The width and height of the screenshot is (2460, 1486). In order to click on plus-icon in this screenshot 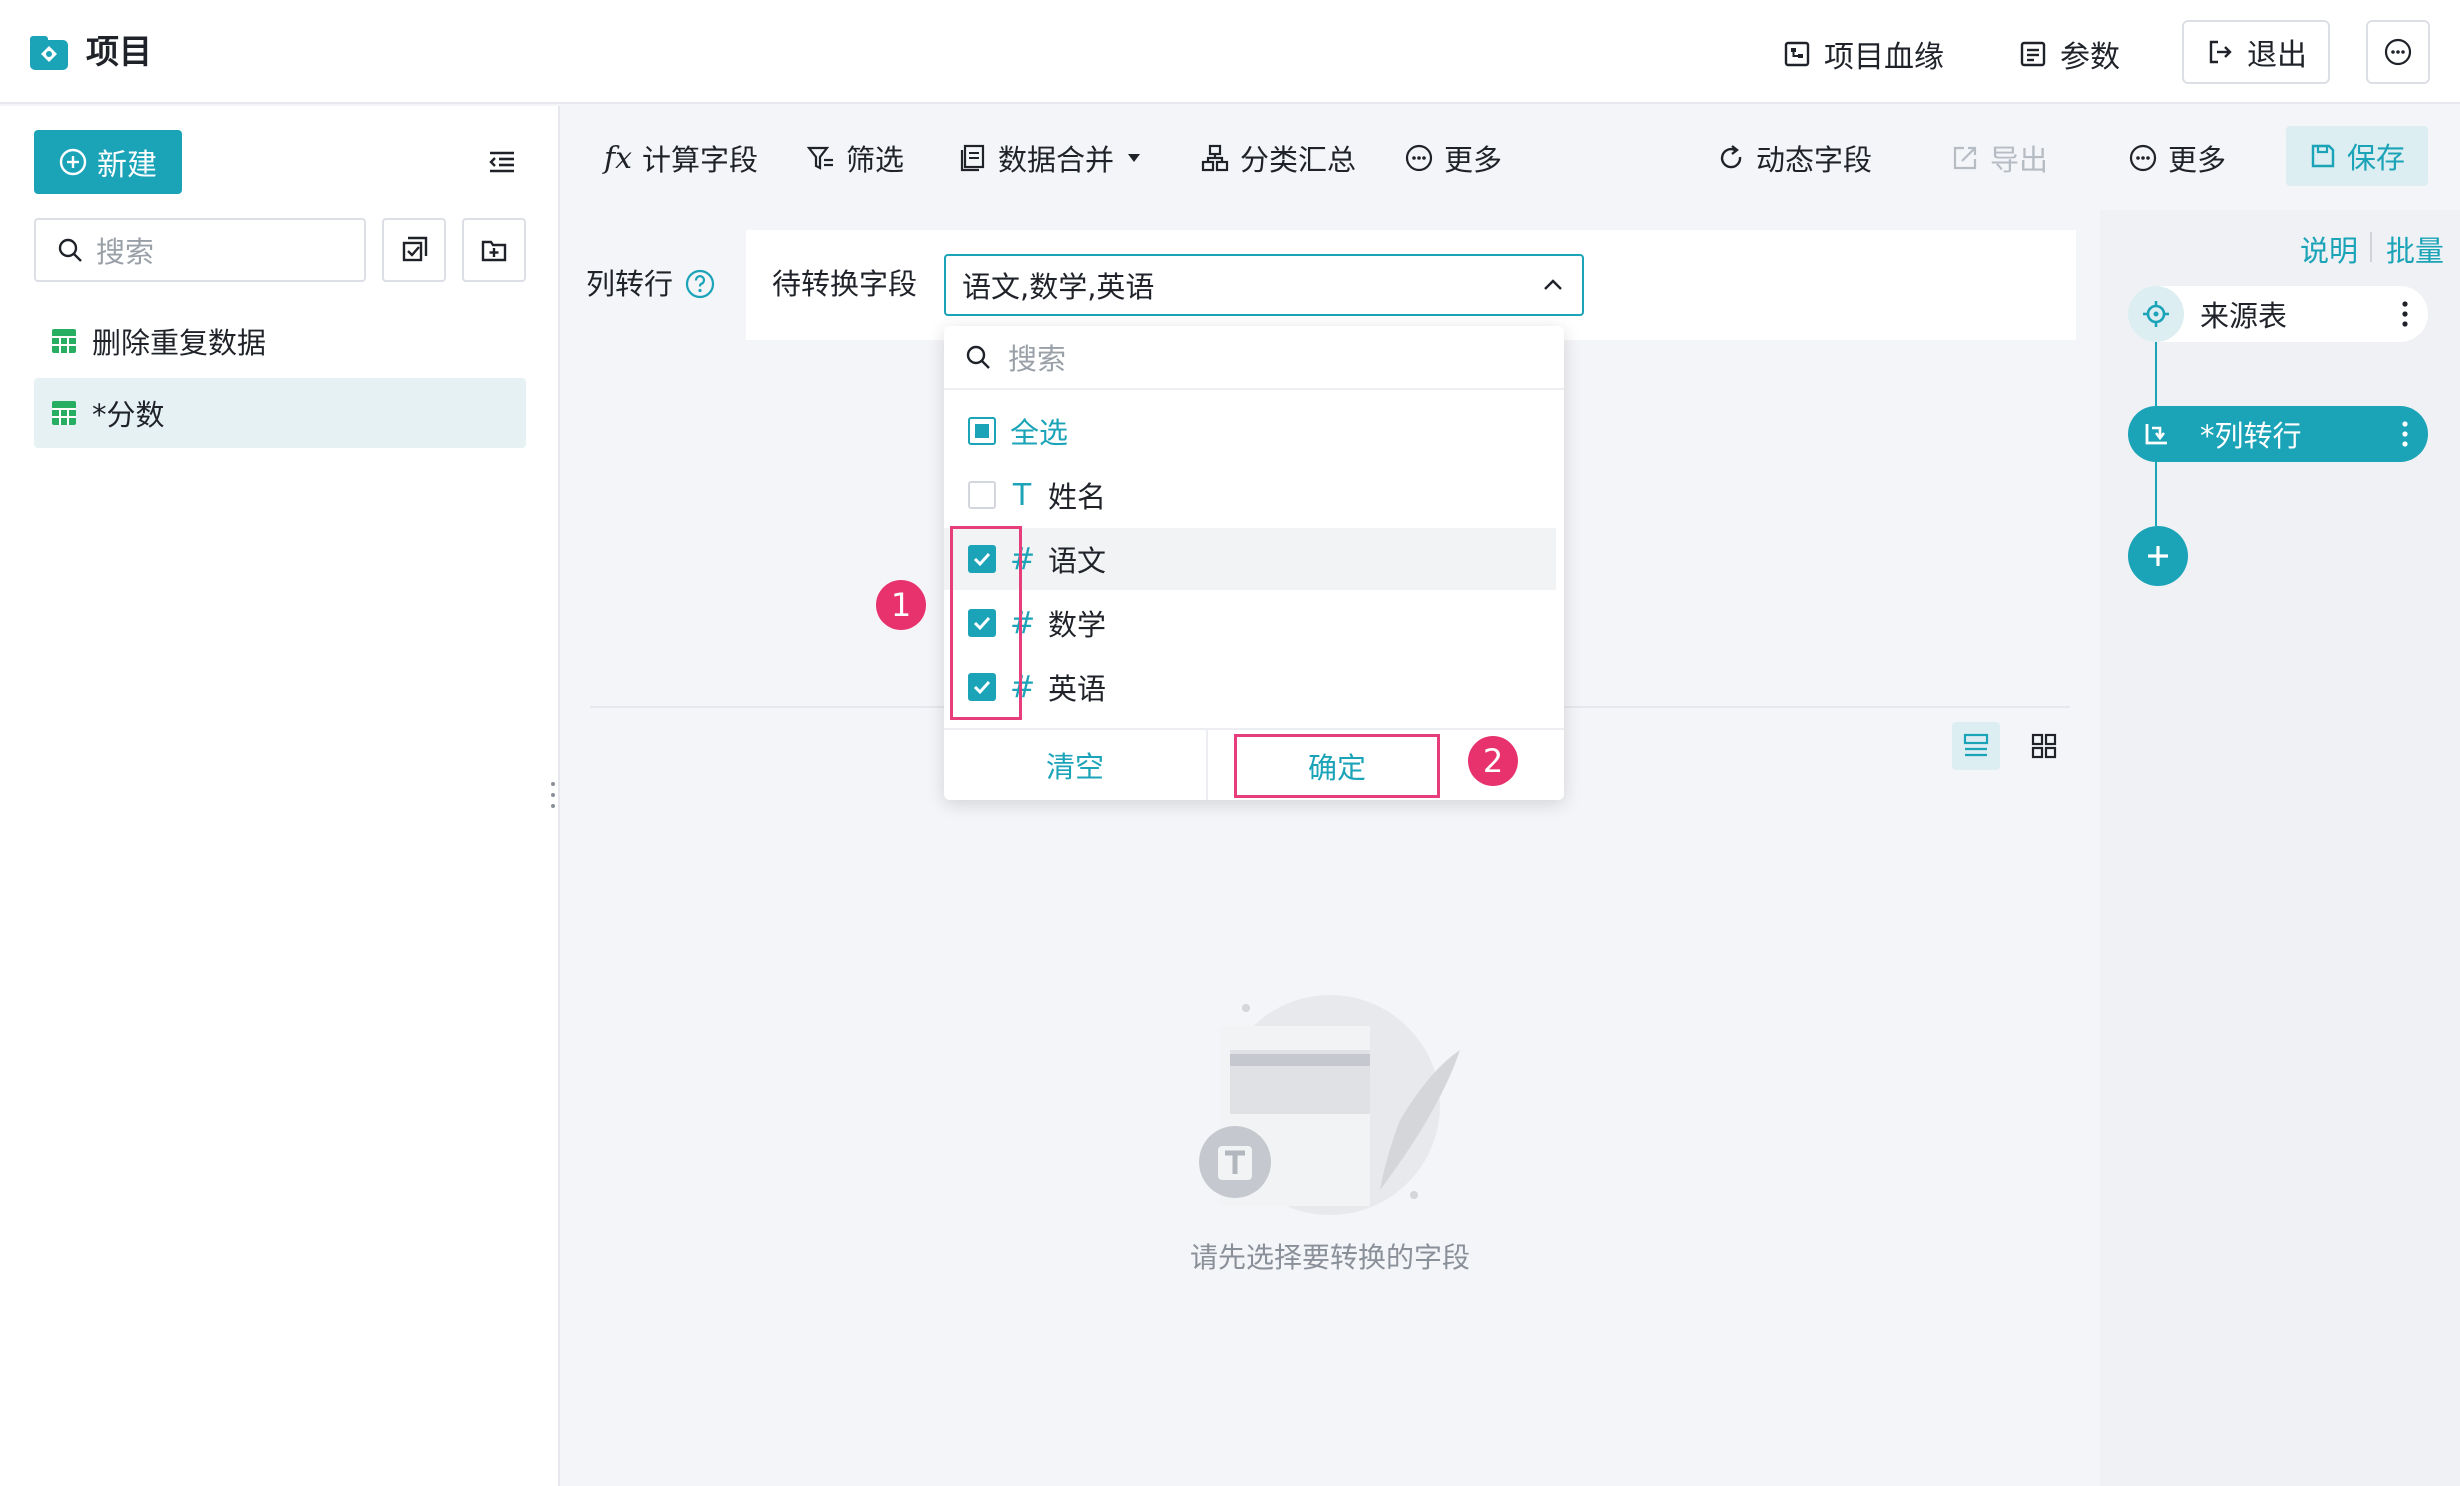, I will do `click(2158, 556)`.